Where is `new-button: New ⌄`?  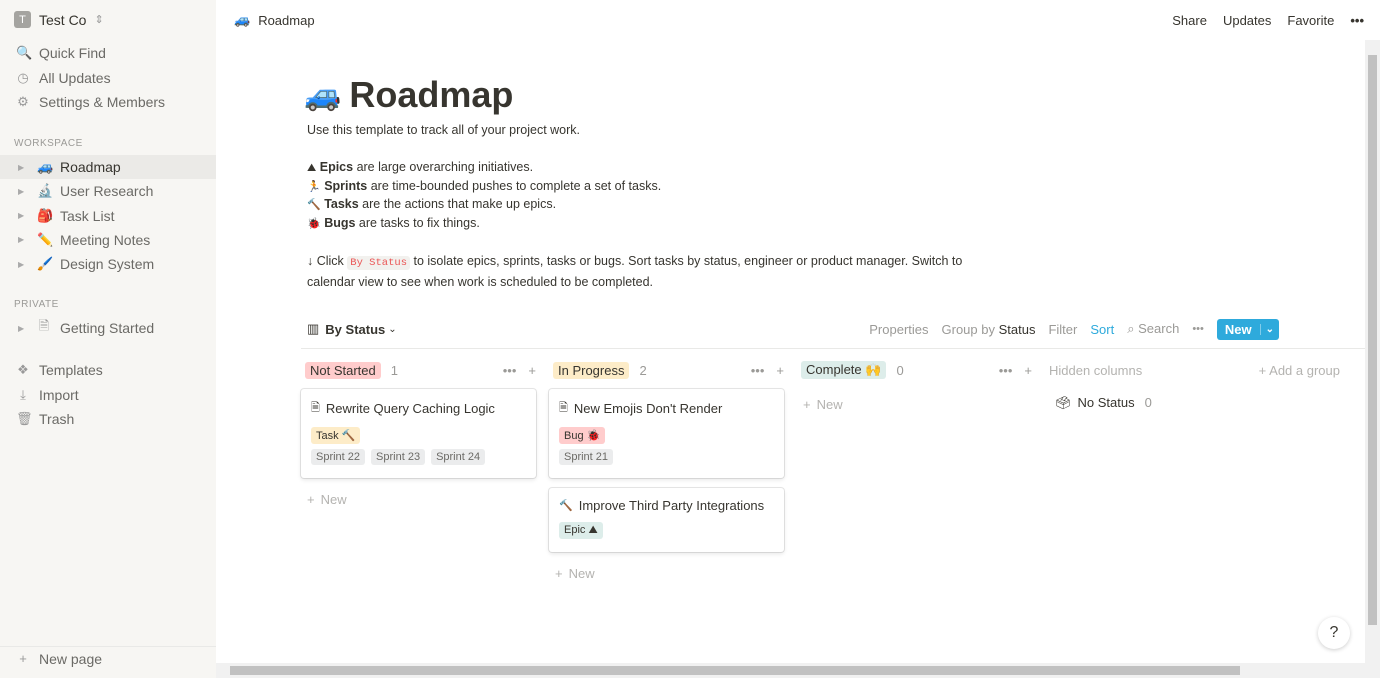
new-button: New ⌄ is located at coordinates (1247, 329).